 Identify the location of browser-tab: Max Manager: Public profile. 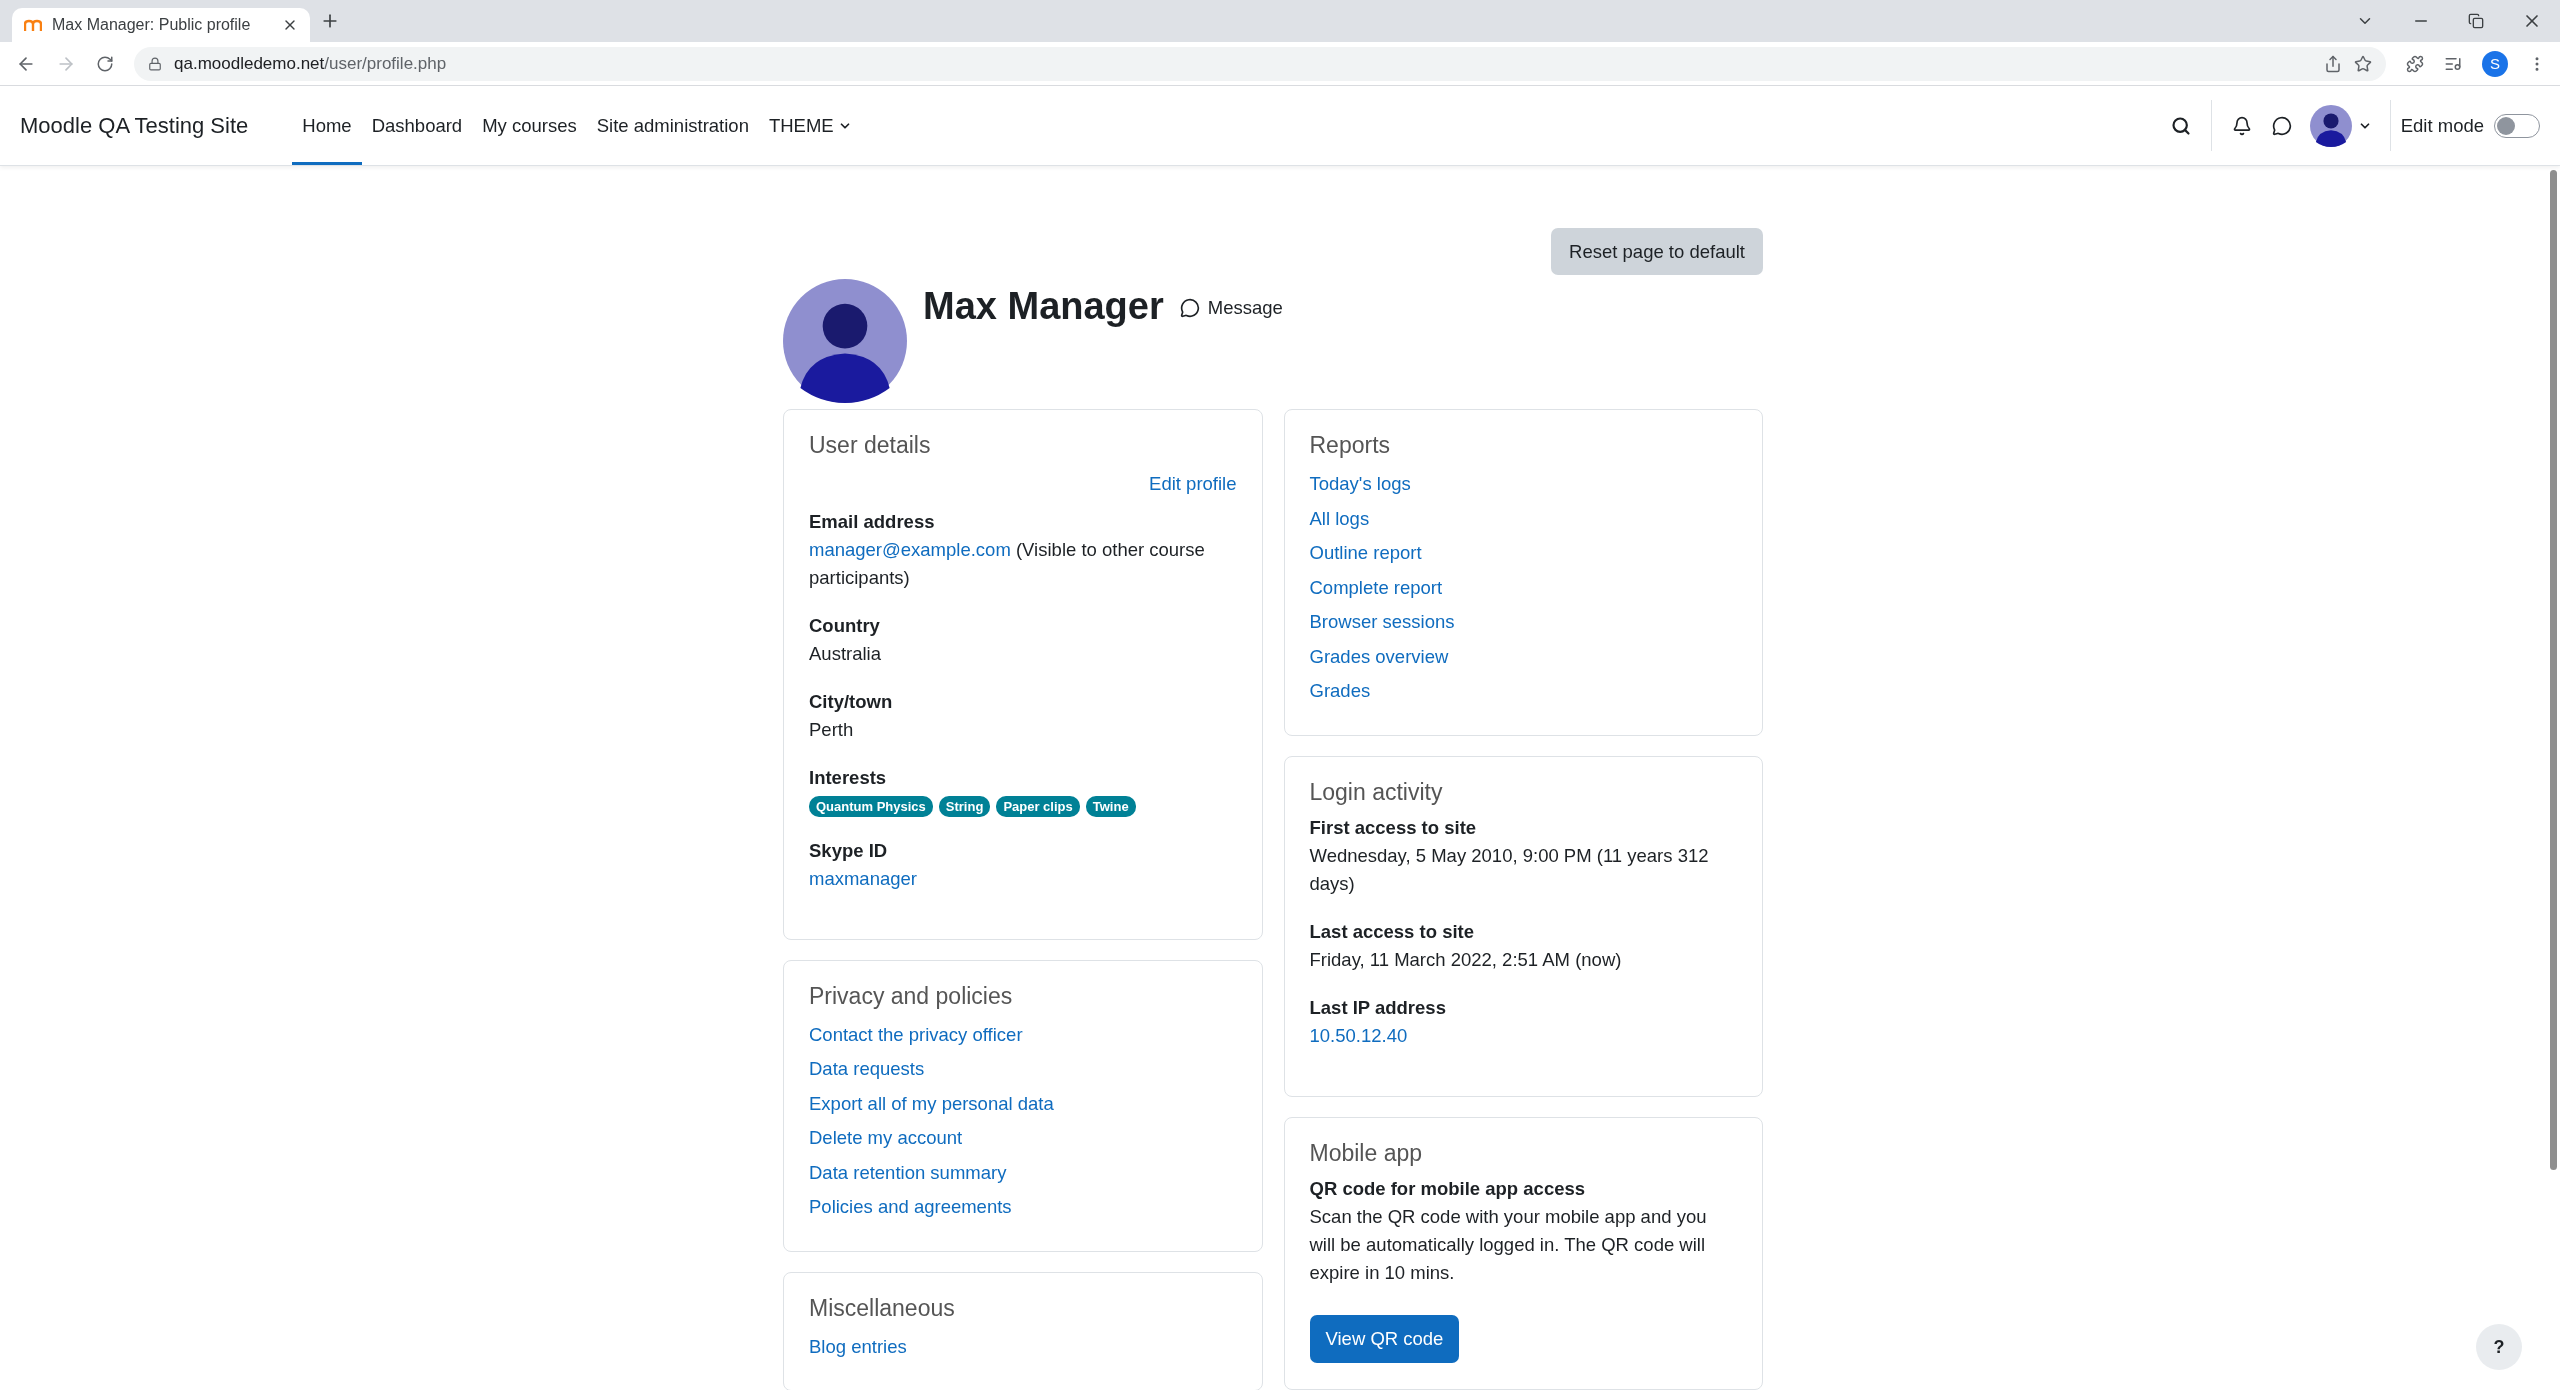
(161, 25).